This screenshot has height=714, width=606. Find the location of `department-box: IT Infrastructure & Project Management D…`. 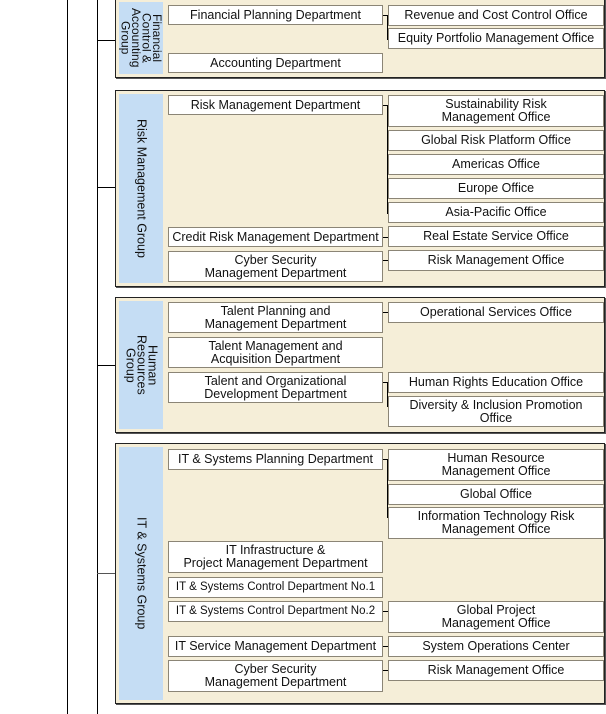

department-box: IT Infrastructure & Project Management D… is located at coordinates (275, 557).